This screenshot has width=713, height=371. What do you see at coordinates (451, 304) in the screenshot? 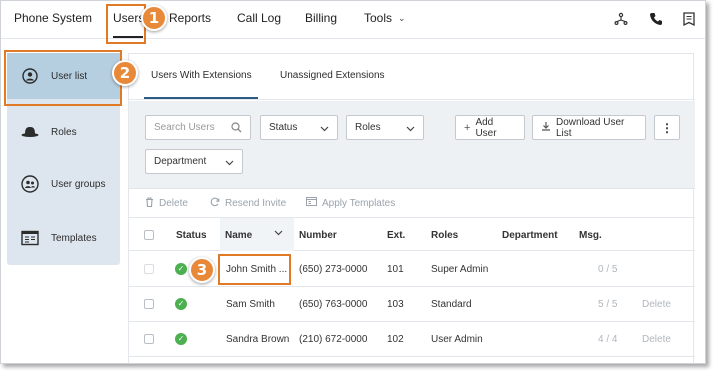
I see `user-role: Standard` at bounding box center [451, 304].